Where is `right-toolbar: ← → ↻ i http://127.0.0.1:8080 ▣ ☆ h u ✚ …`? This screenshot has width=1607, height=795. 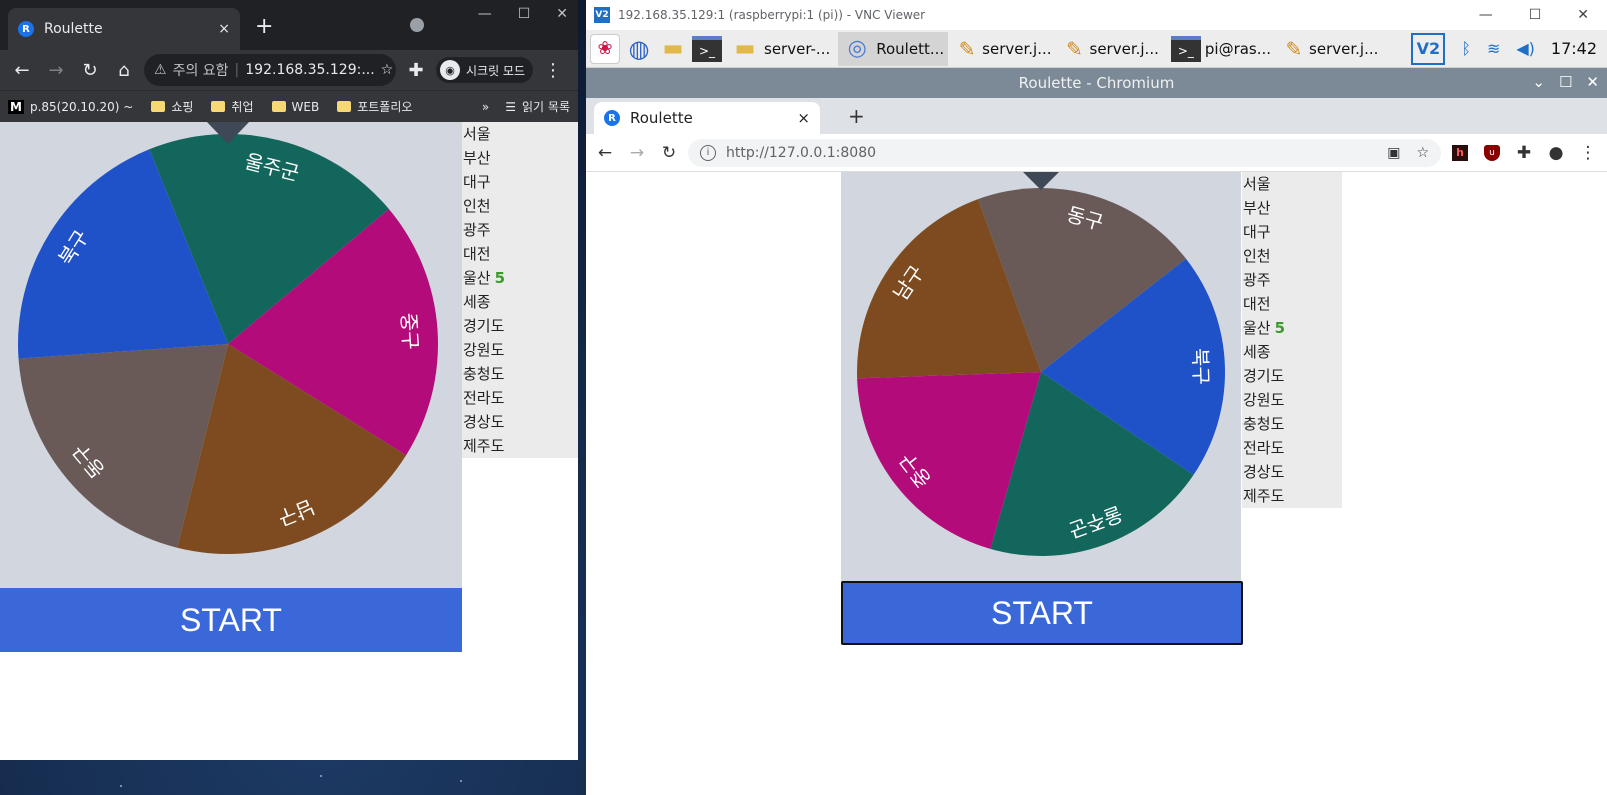 right-toolbar: ← → ↻ i http://127.0.0.1:8080 ▣ ☆ h u ✚ … is located at coordinates (1096, 153).